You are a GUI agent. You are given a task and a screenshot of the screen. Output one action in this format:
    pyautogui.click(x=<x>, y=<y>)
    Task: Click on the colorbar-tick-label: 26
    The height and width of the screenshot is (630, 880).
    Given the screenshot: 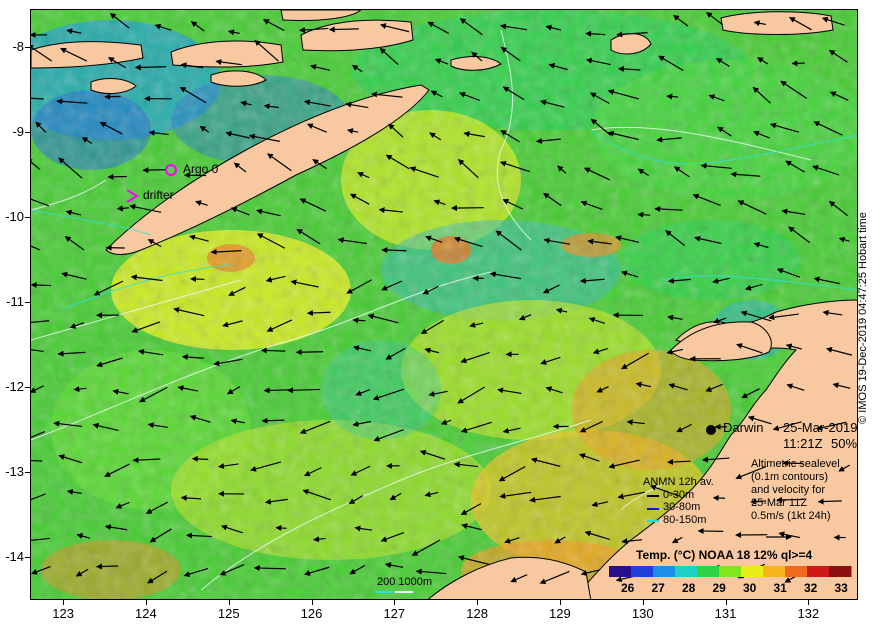 What is the action you would take?
    pyautogui.click(x=628, y=588)
    